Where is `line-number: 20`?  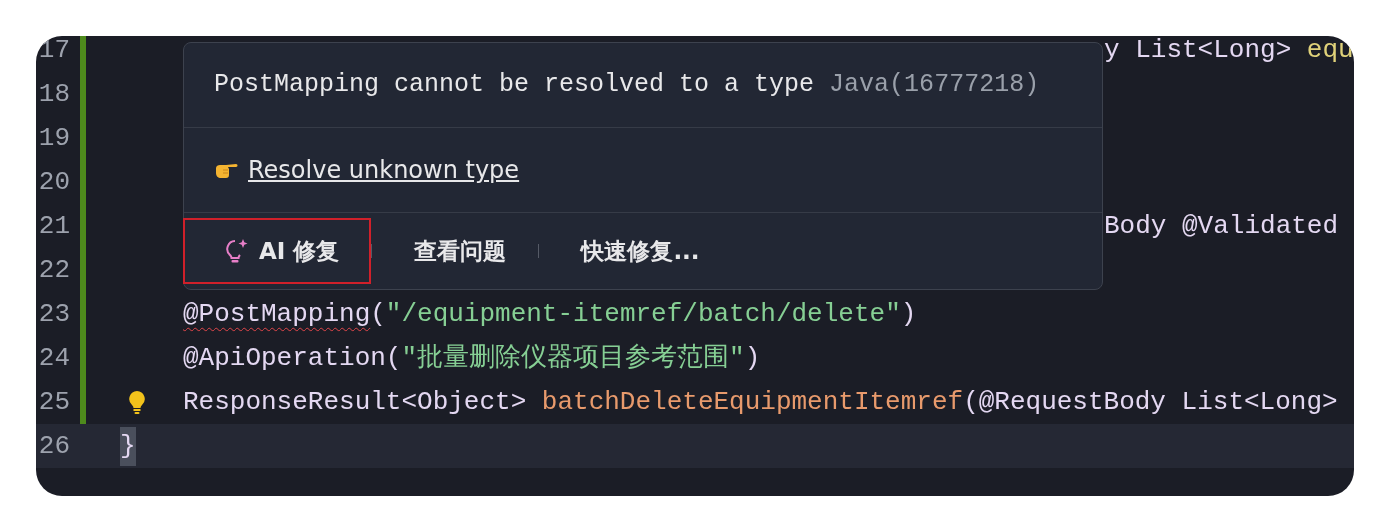 line-number: 20 is located at coordinates (53, 182).